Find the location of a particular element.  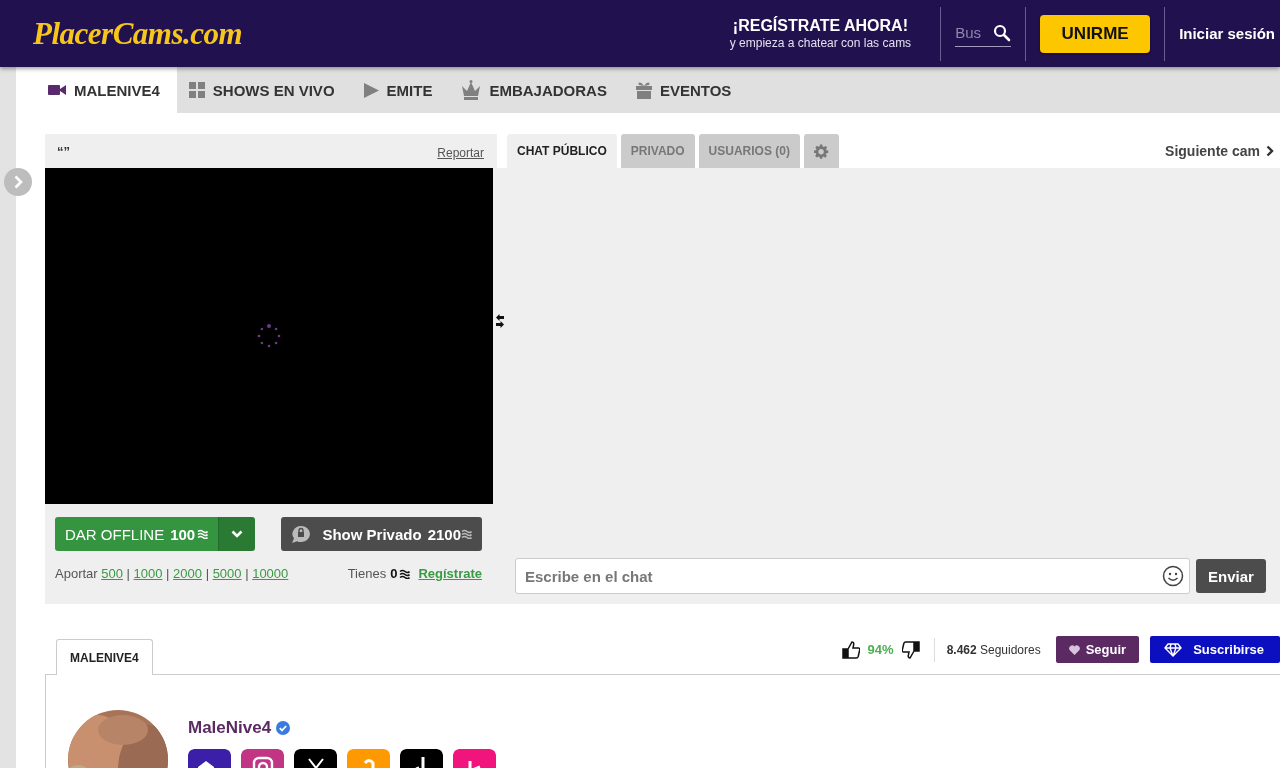

resize-arrows-icon is located at coordinates (500, 321).